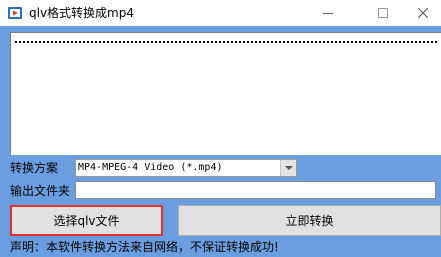  I want to click on output-folder-input, so click(255, 190).